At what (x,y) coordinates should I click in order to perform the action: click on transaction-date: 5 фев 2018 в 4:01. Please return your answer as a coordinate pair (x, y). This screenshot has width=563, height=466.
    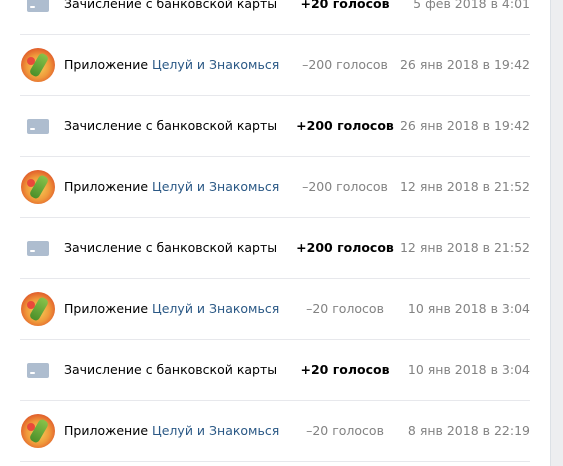
    Looking at the image, I should click on (471, 5).